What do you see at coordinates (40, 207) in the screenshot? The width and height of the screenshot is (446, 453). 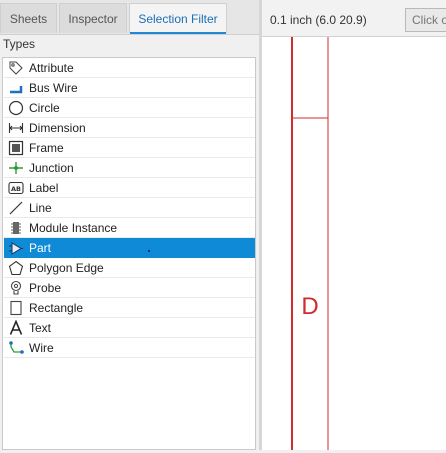 I see `type-item-label: Line` at bounding box center [40, 207].